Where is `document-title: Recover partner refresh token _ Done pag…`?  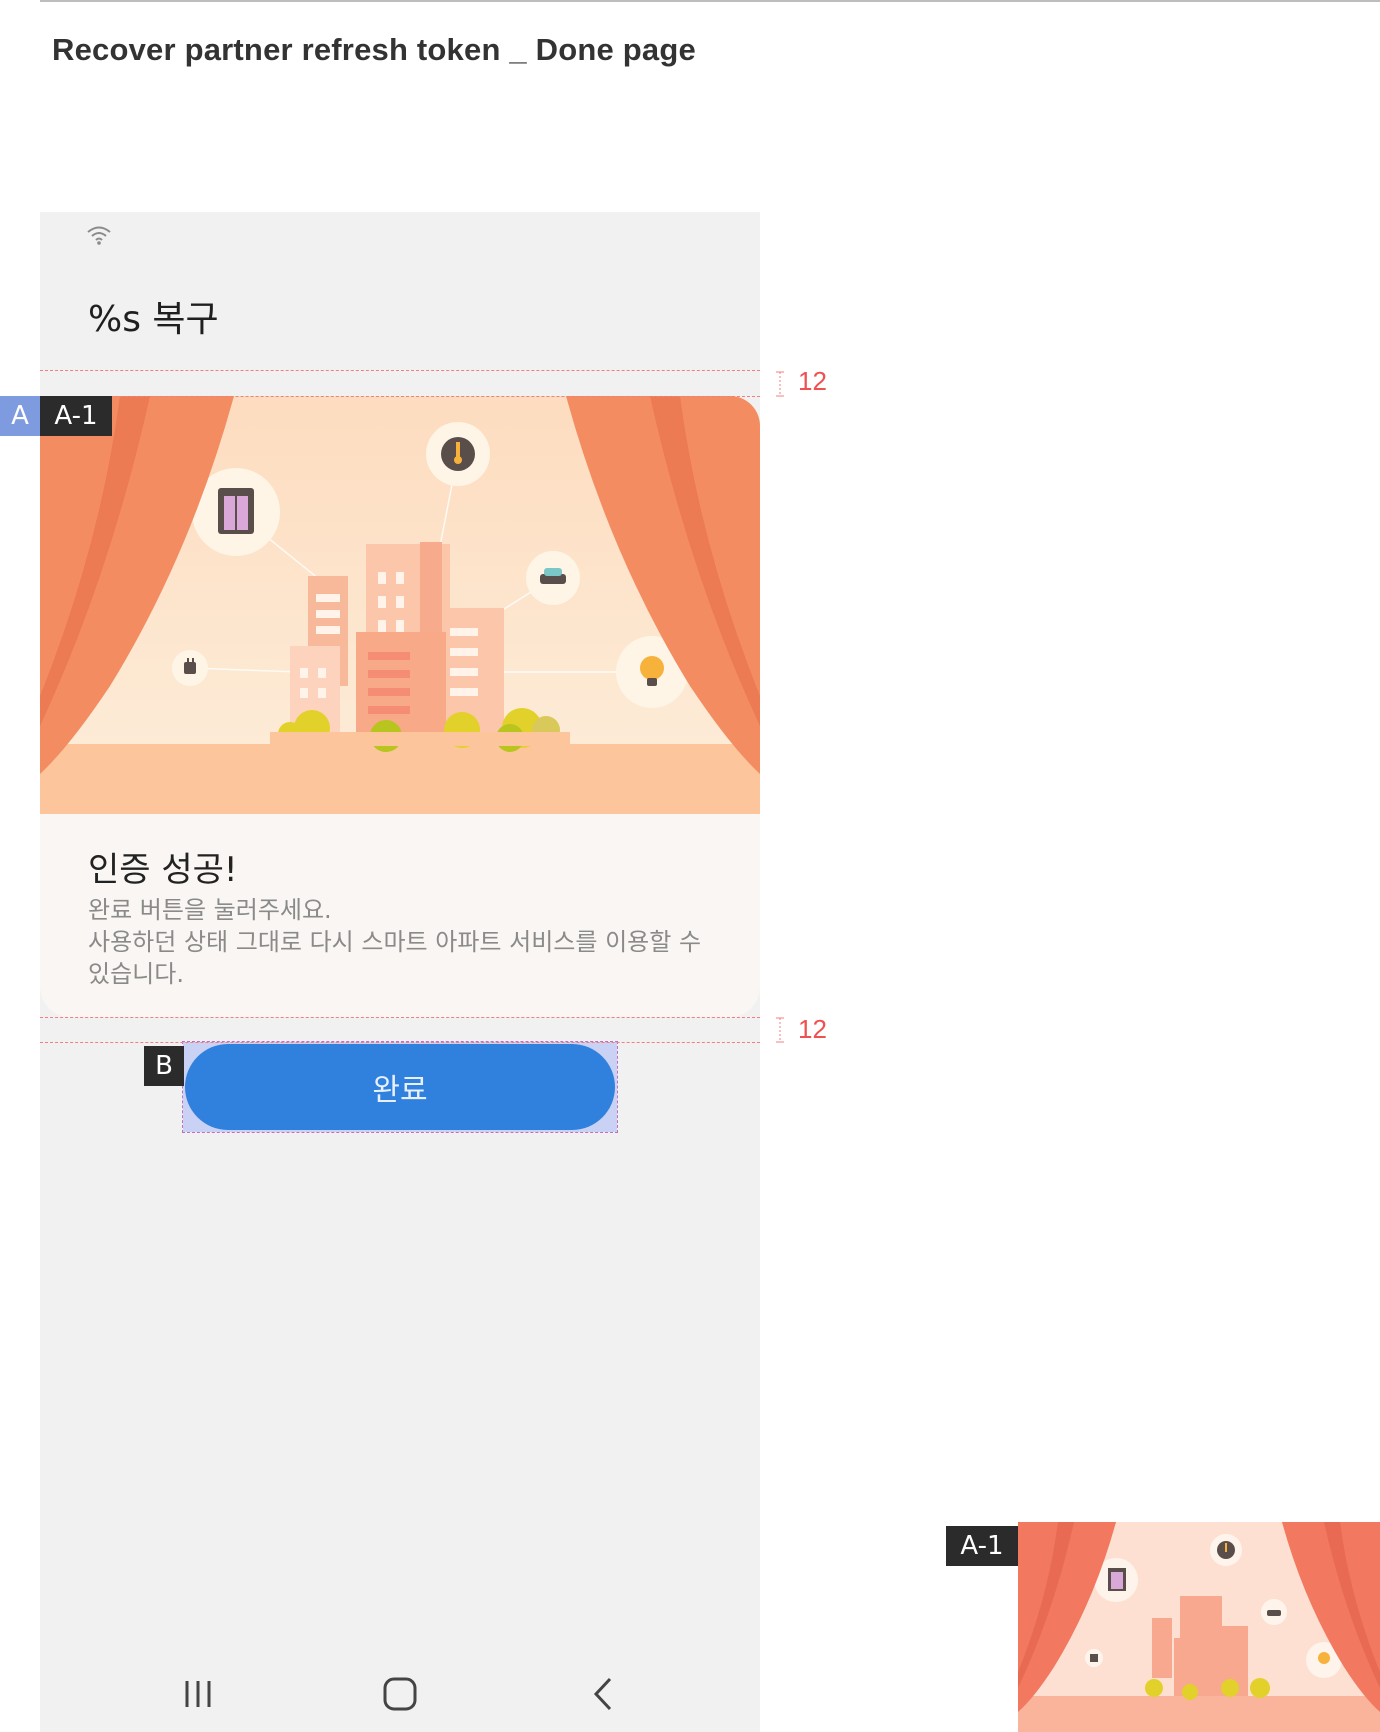
document-title: Recover partner refresh token _ Done pag… is located at coordinates (374, 49).